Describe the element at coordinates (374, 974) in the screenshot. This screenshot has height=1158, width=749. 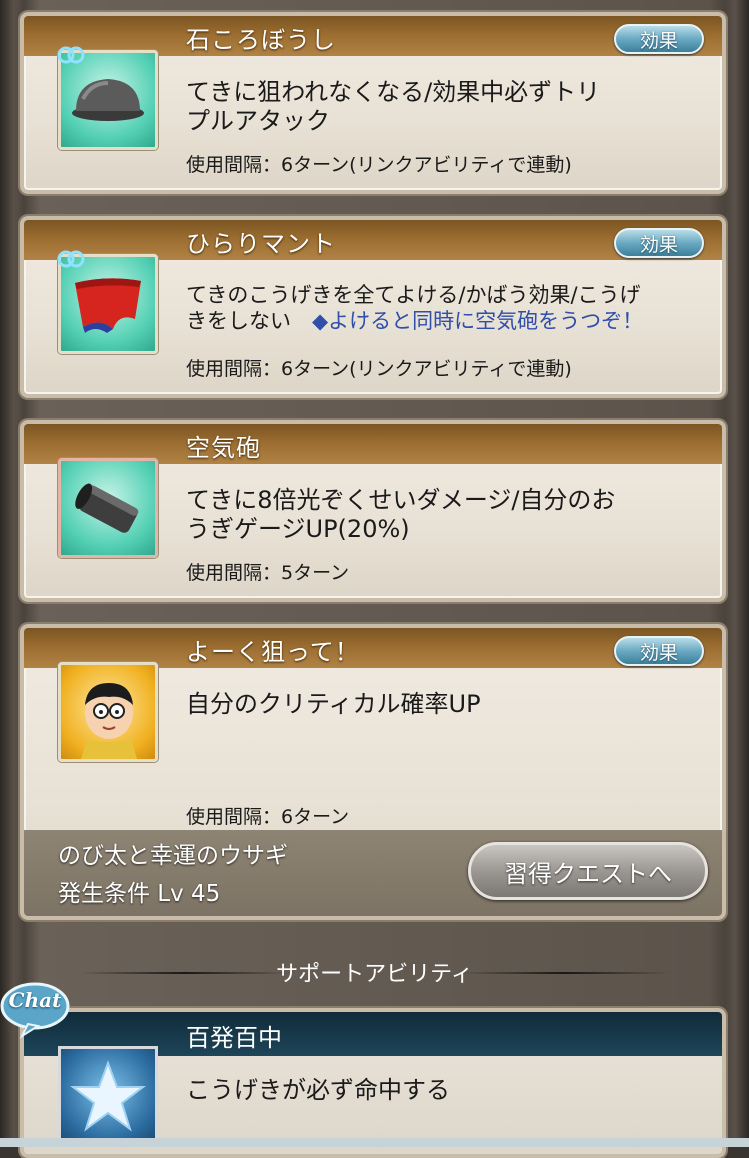
I see `support-section-label: サポートアビリティ` at that location.